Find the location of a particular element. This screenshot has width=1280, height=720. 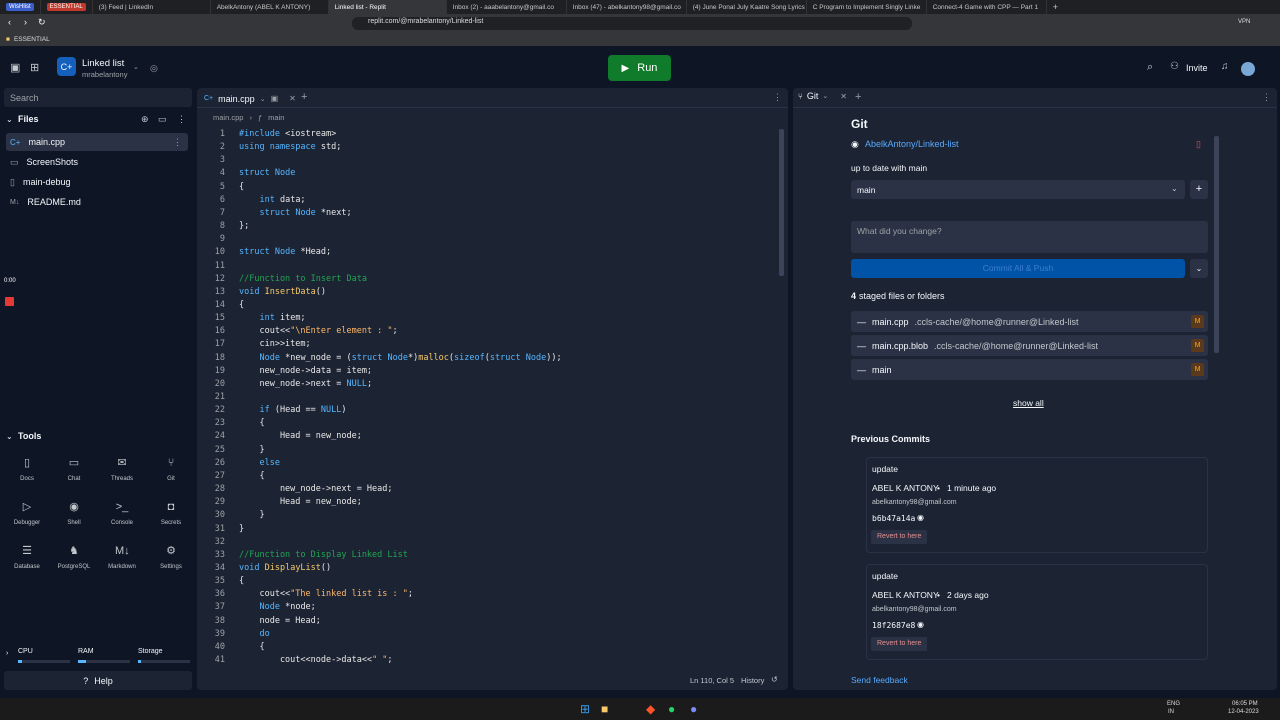

stop-recording-icon is located at coordinates (9, 301).